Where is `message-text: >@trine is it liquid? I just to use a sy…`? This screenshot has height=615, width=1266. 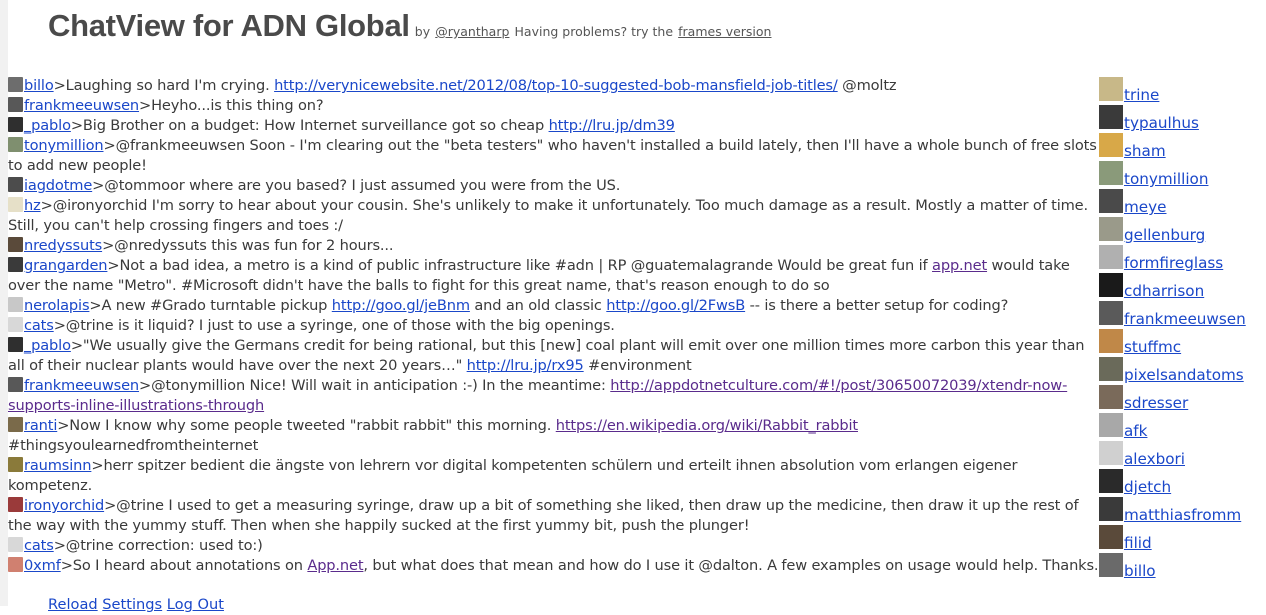 message-text: >@trine is it liquid? I just to use a sy… is located at coordinates (334, 325).